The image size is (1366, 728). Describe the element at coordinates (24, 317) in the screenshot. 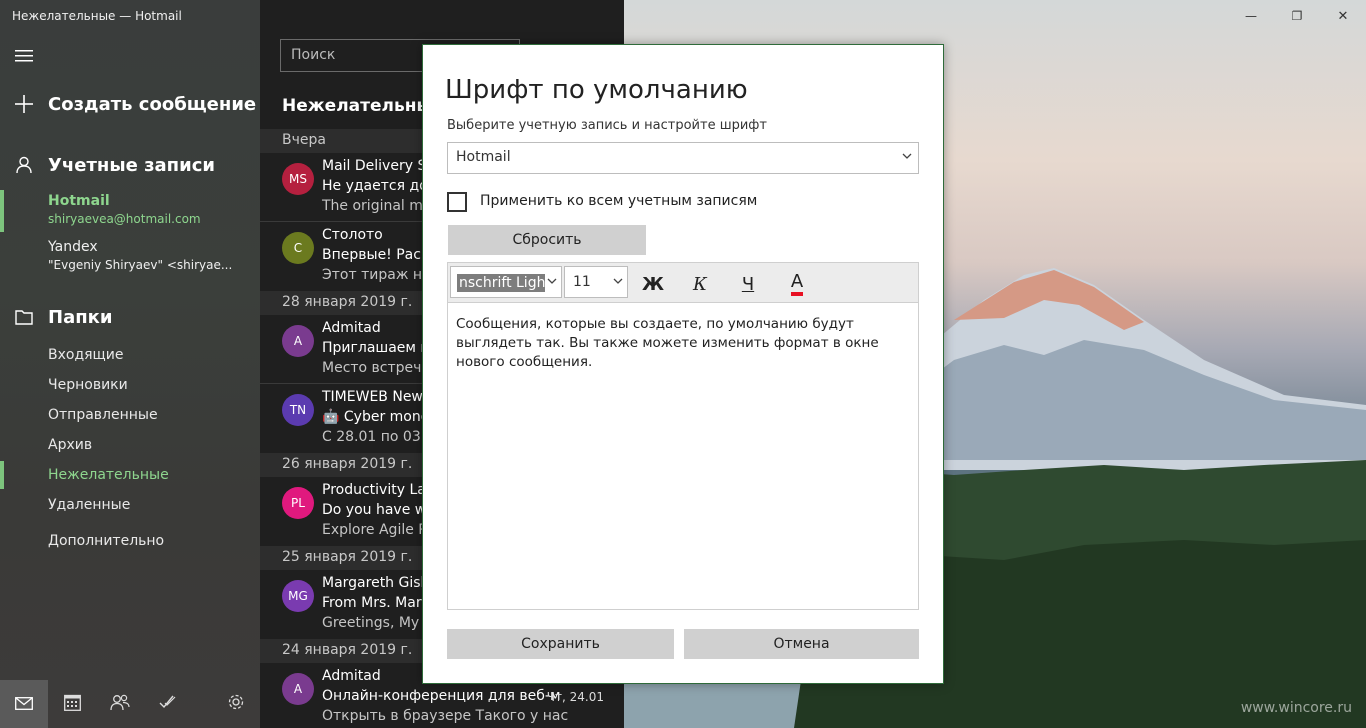

I see `folder-icon` at that location.